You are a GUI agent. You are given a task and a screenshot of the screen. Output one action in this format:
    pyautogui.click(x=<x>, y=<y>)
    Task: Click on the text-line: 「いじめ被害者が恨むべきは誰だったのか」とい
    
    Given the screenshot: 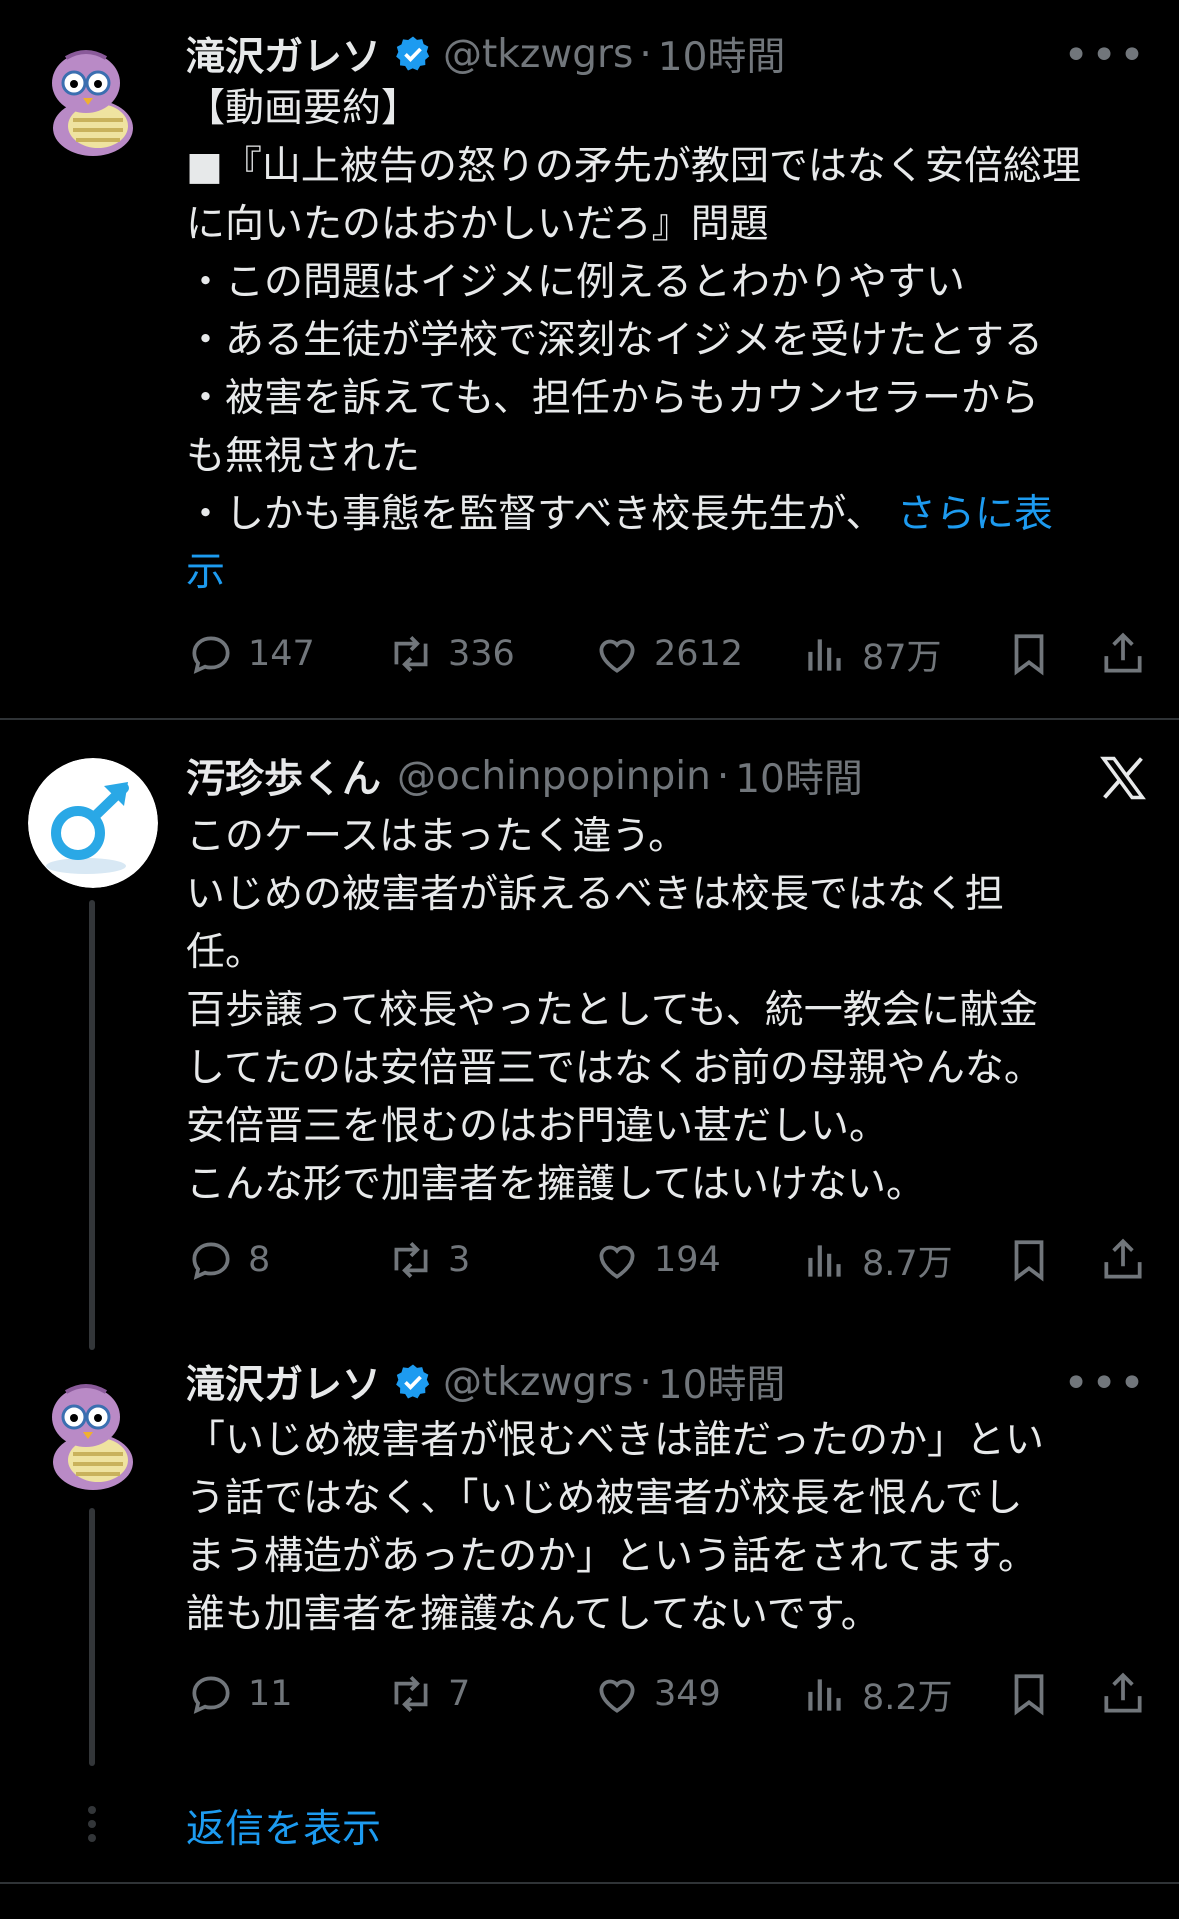 What is the action you would take?
    pyautogui.click(x=615, y=1440)
    